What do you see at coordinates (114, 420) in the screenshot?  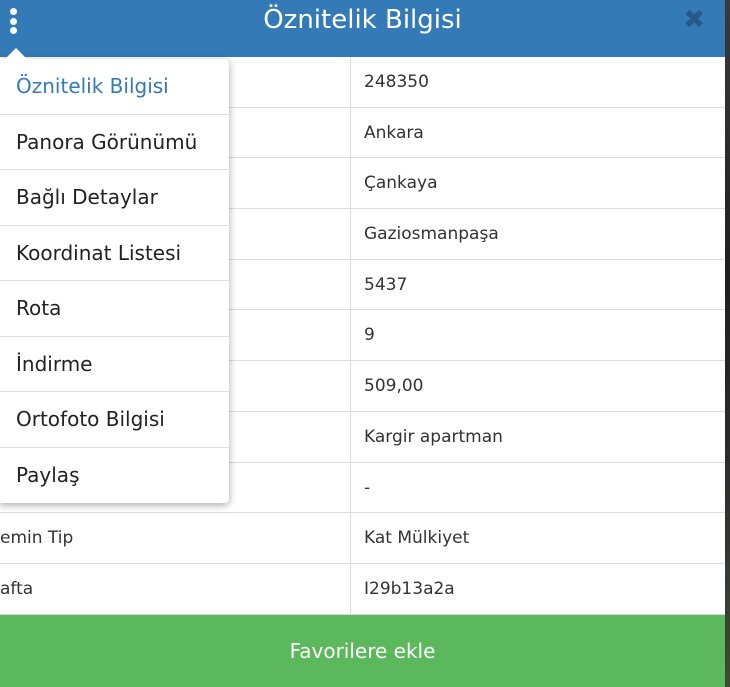 I see `menu-item-orthophoto-info: Ortofoto Bilgisi` at bounding box center [114, 420].